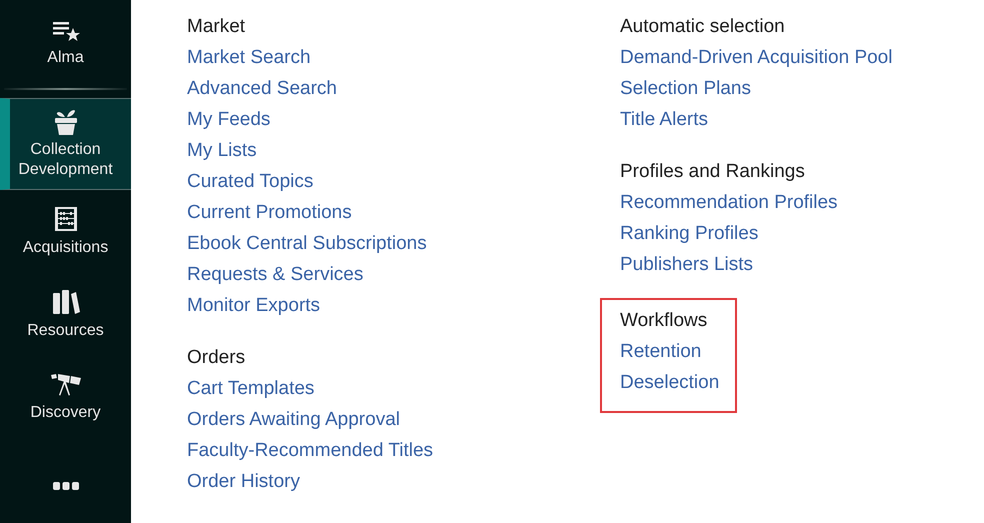  Describe the element at coordinates (664, 321) in the screenshot. I see `section-heading: Workflows` at that location.